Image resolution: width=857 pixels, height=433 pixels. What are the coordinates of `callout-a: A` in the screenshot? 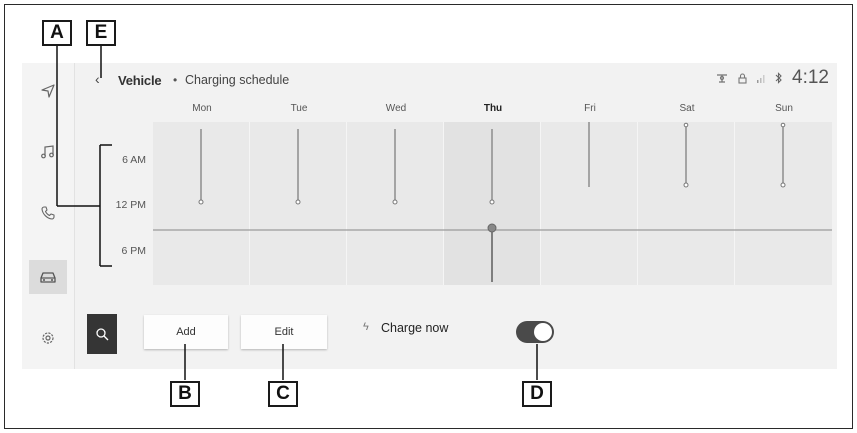 It's located at (57, 33).